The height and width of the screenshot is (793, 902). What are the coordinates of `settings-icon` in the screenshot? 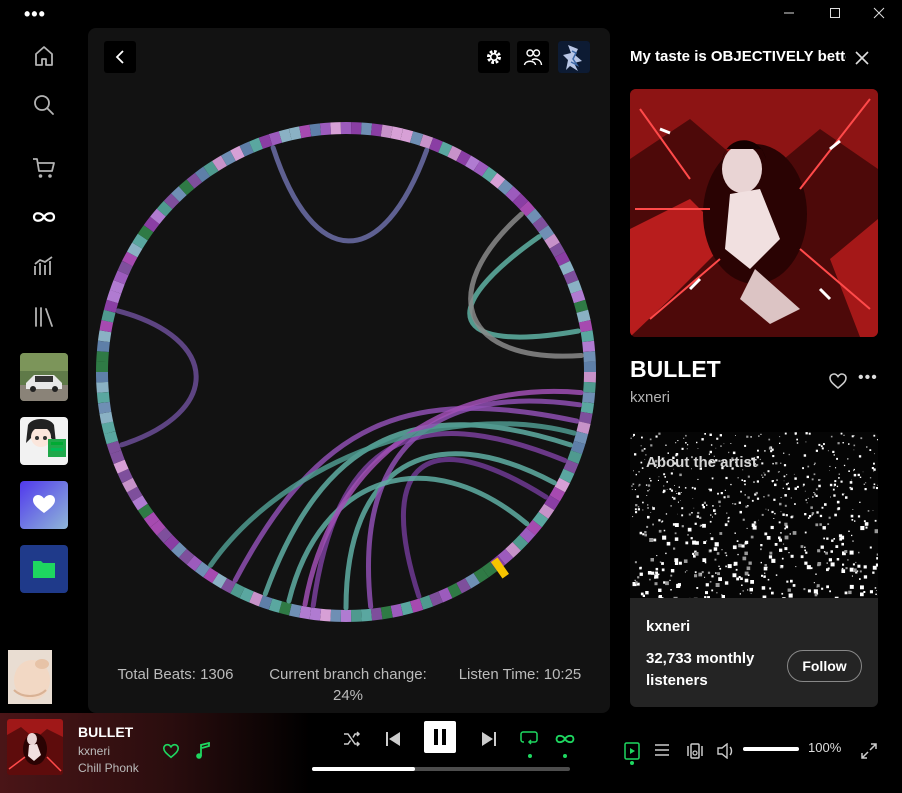 It's located at (494, 57).